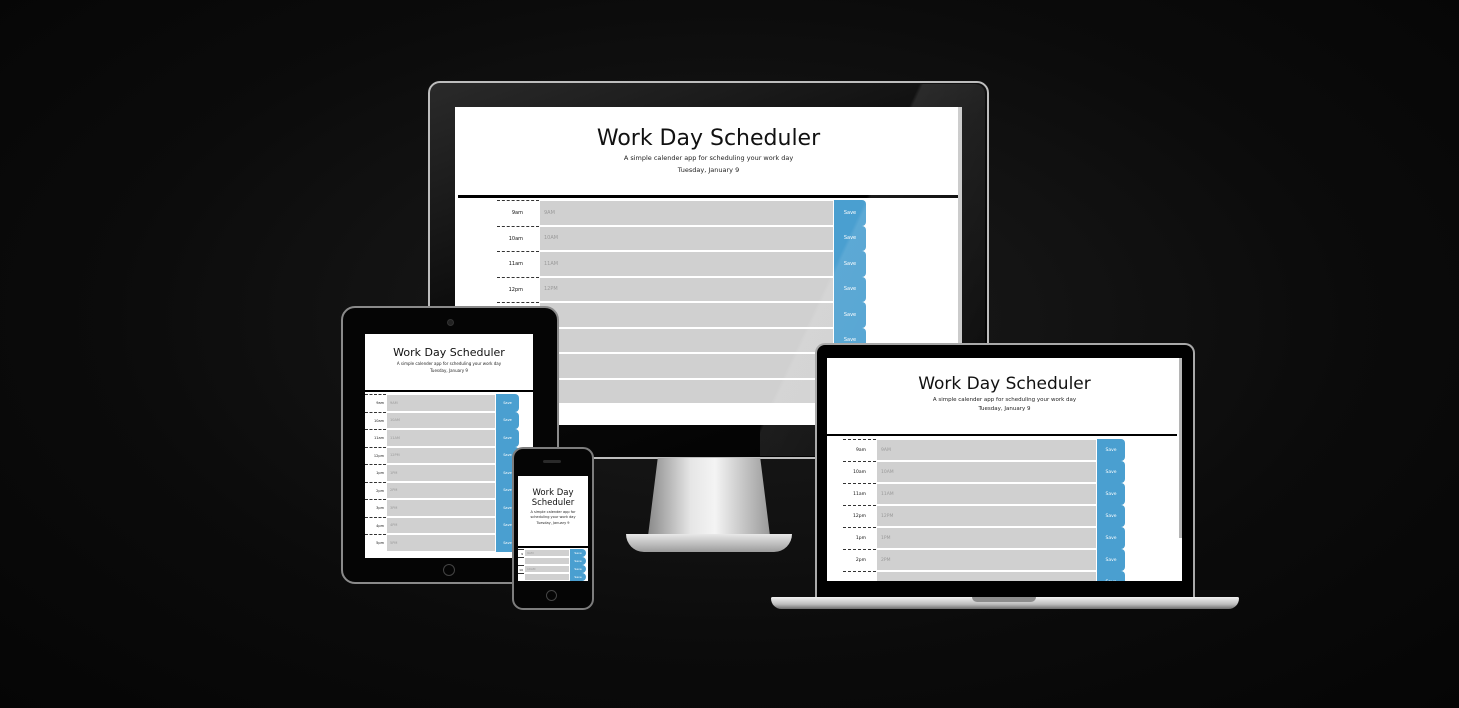 Image resolution: width=1459 pixels, height=708 pixels. I want to click on time-block-list: 9 9AM Save Save 10 10AM Save Save, so click(553, 564).